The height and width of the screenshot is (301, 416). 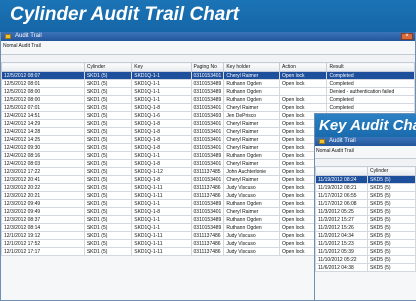 What do you see at coordinates (43, 147) in the screenshot?
I see `table-cell: 12/4/2012 09:30` at bounding box center [43, 147].